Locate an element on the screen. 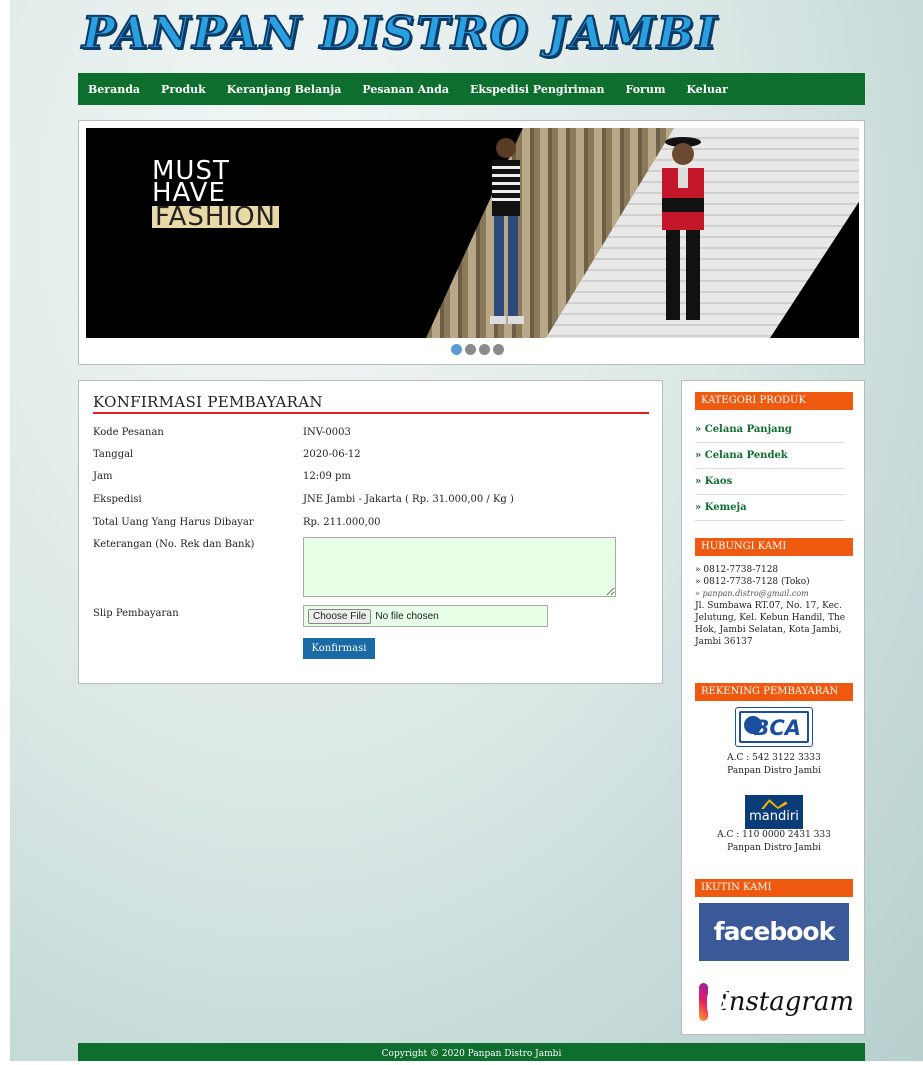 This screenshot has height=1065, width=923. field-value: 2020-06-12 is located at coordinates (332, 454).